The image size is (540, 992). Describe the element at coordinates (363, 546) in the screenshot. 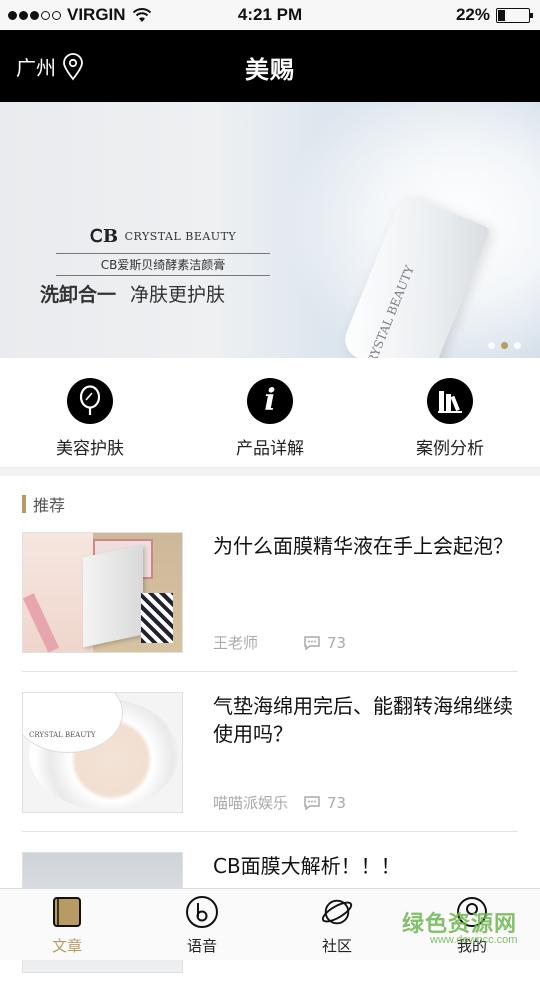

I see `article-title: 为什么面膜精华液在手上会起泡？` at that location.